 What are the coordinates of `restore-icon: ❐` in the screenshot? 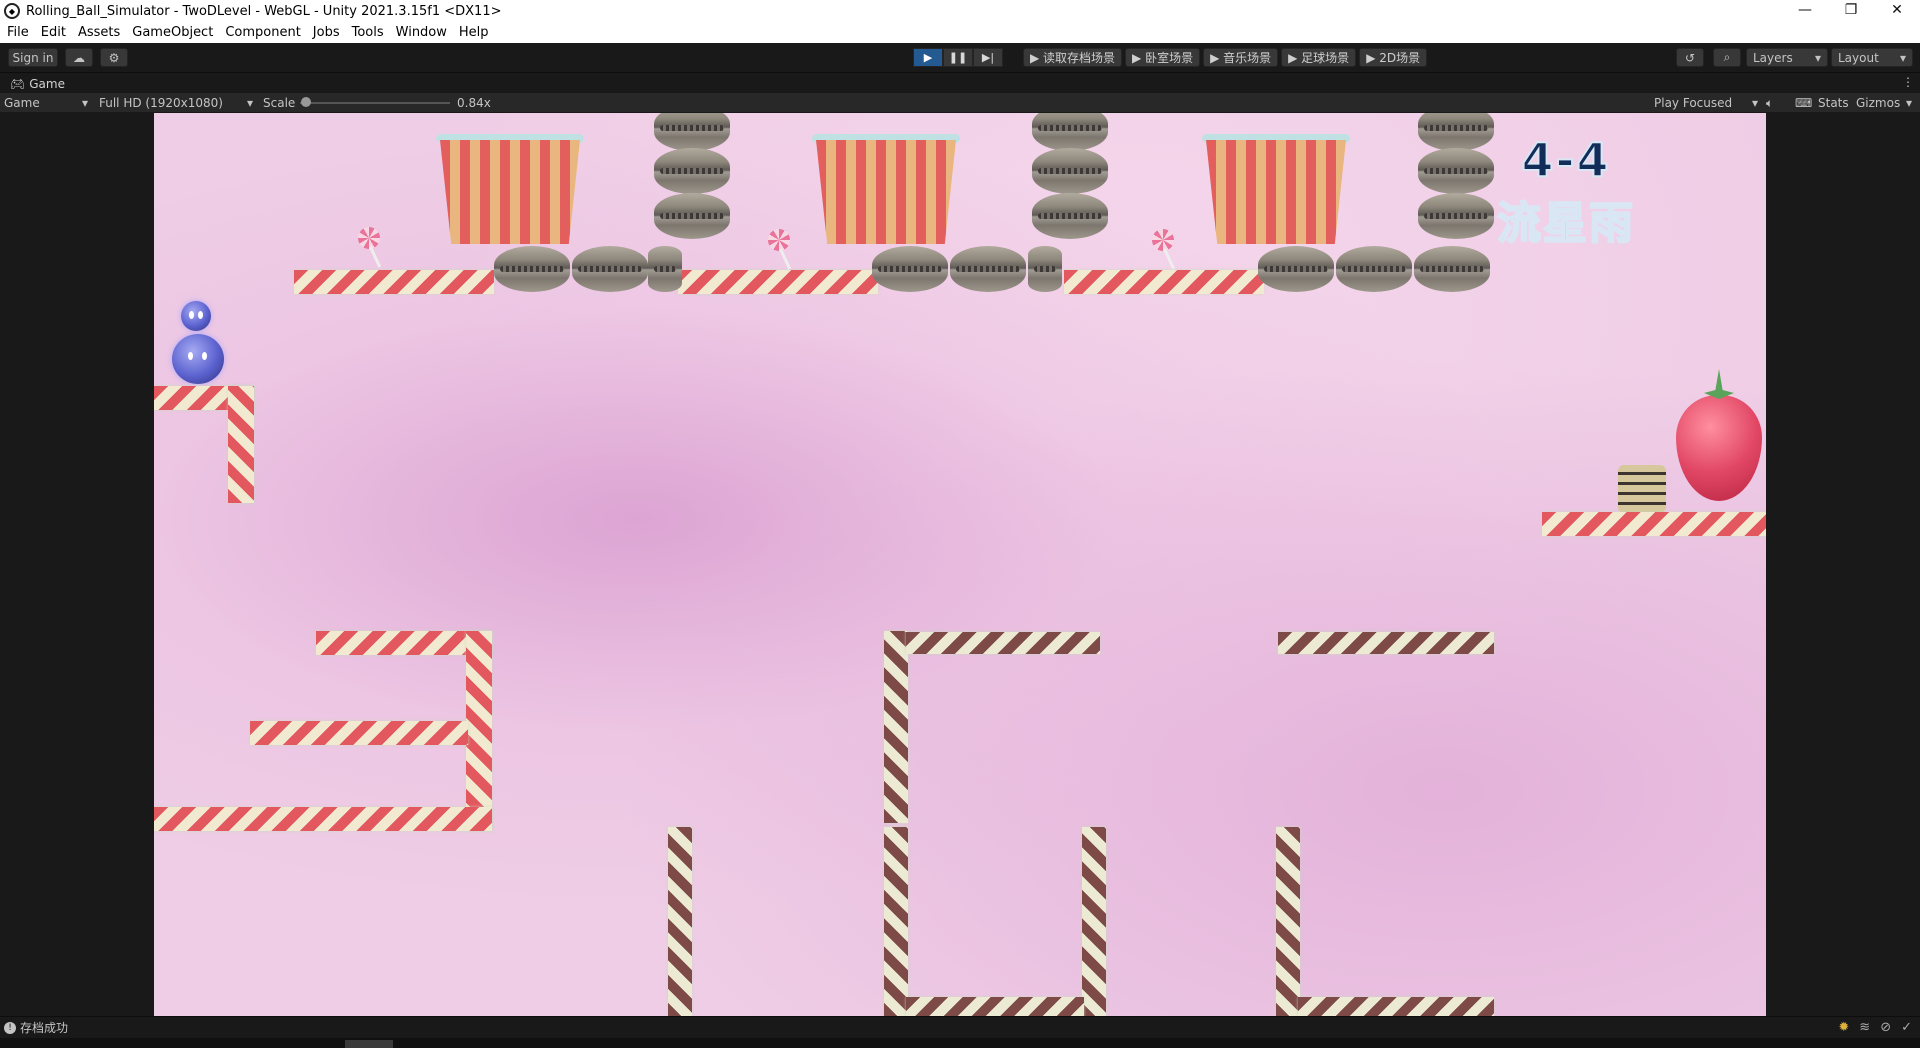 It's located at (1851, 11).